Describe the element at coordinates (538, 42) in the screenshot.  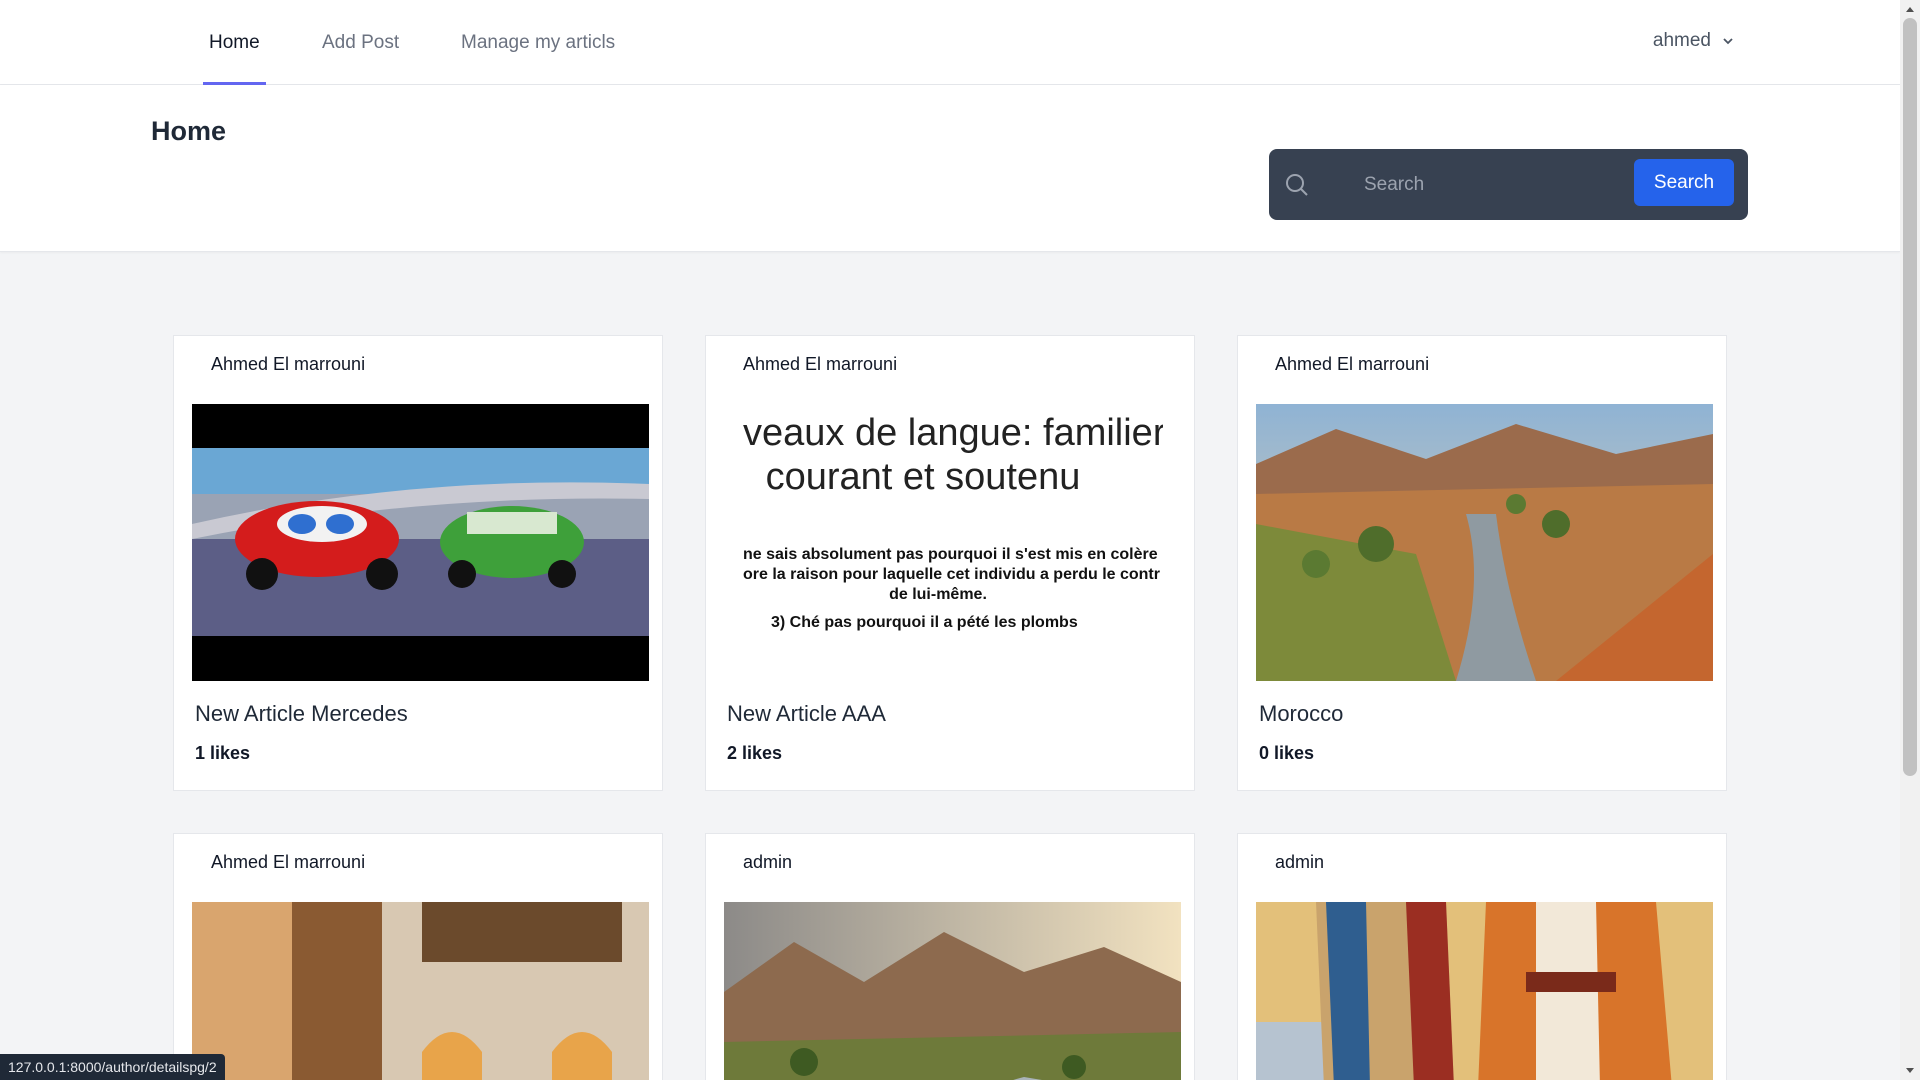
I see `nav-manage-articles: Manage my articls` at that location.